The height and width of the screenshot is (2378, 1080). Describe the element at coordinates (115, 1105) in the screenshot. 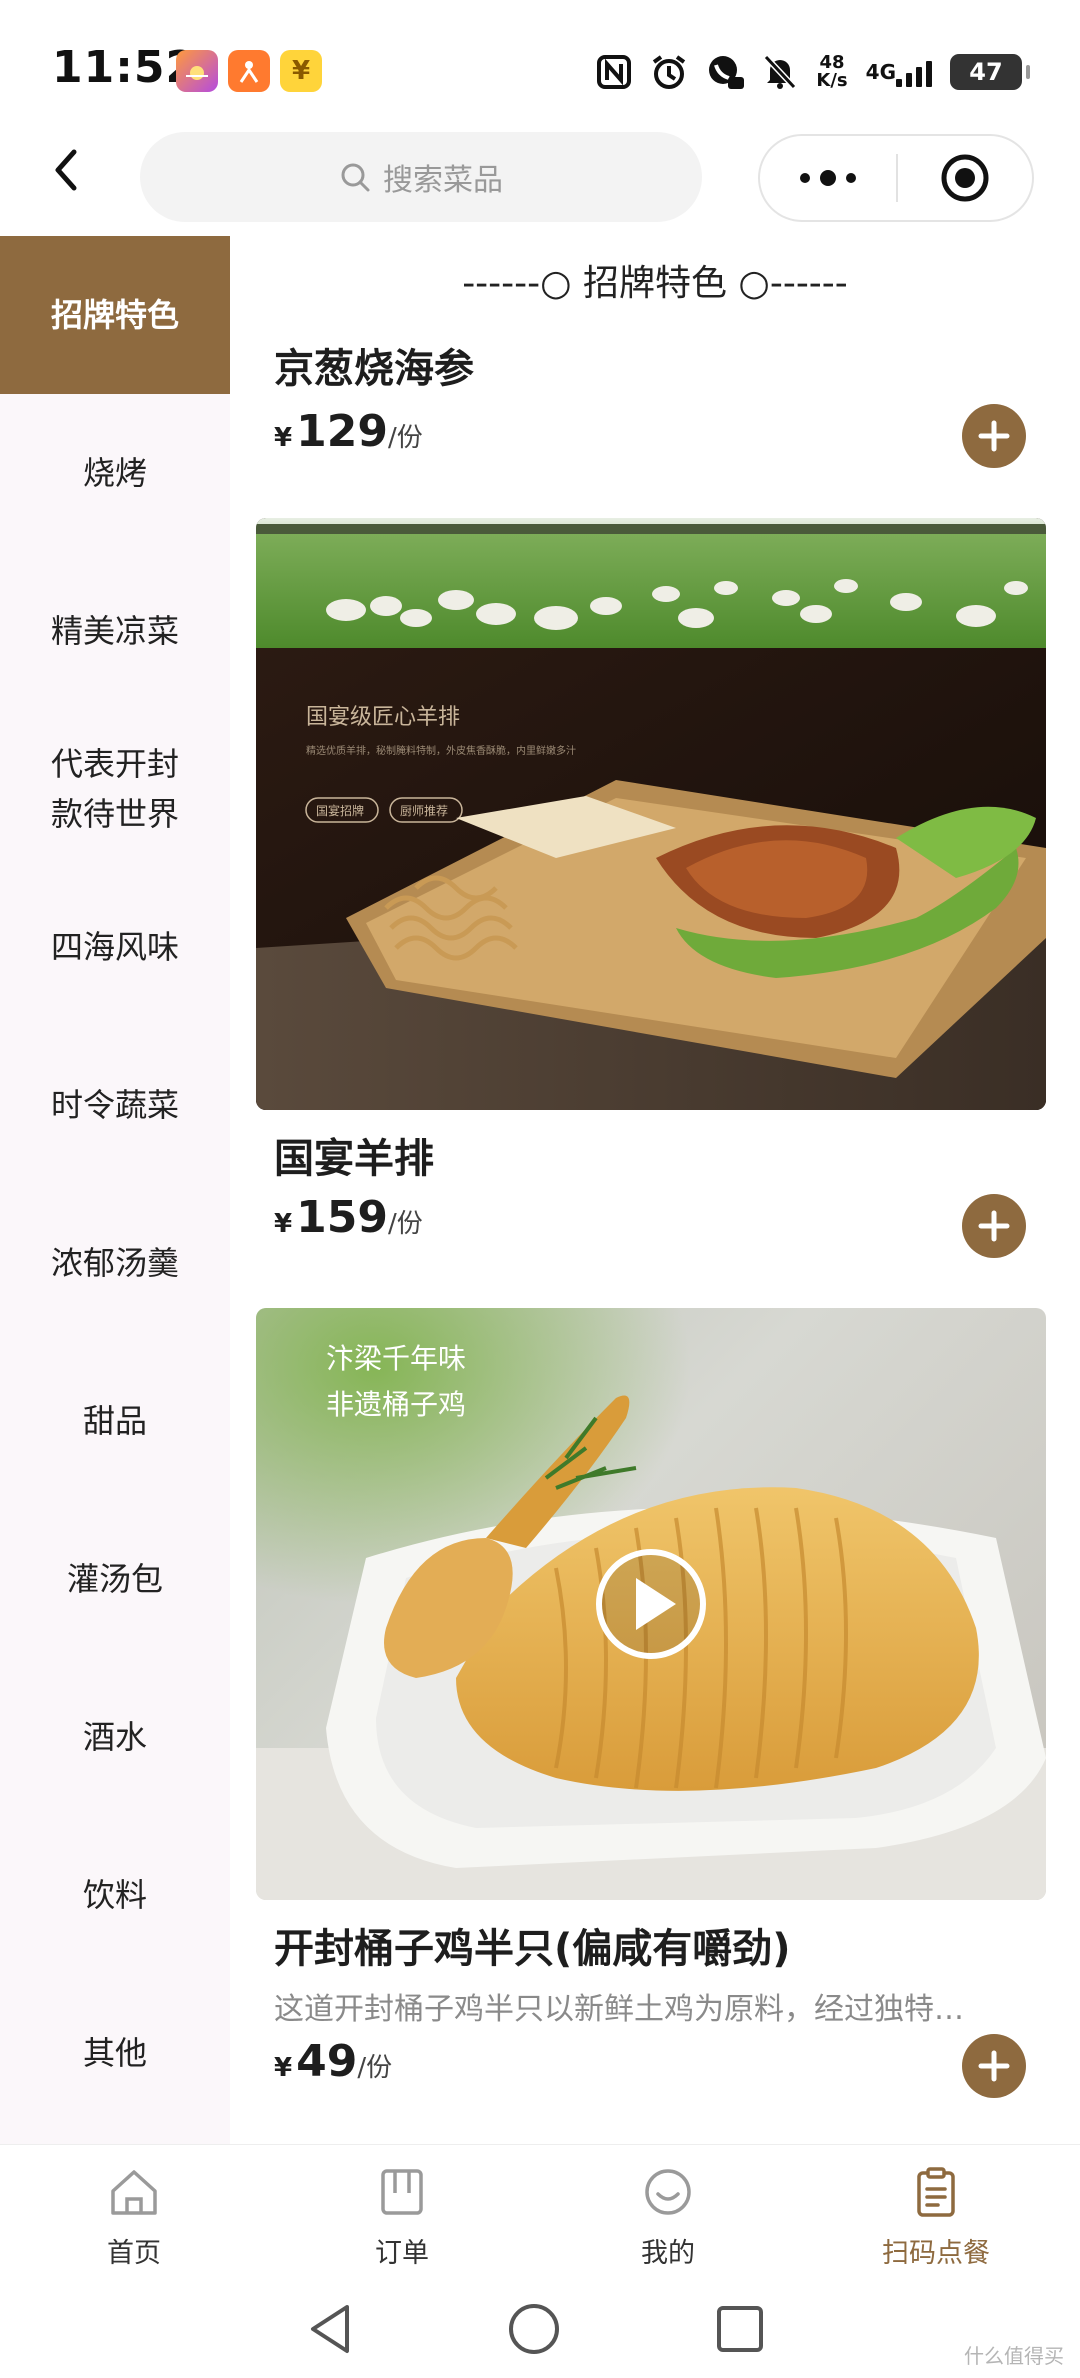

I see `sidebar-item-seasonal-veg: 时令蔬菜` at that location.